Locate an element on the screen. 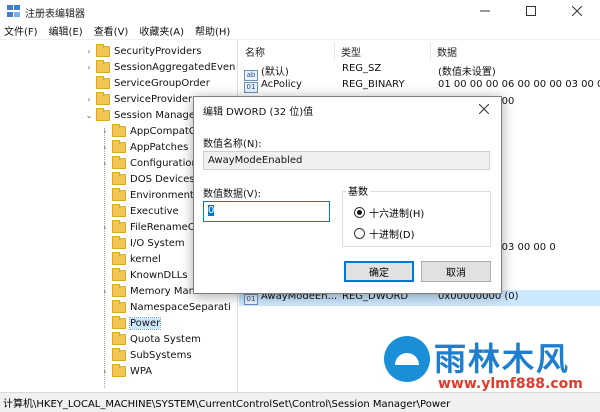  tree-item: Environment is located at coordinates (147, 195).